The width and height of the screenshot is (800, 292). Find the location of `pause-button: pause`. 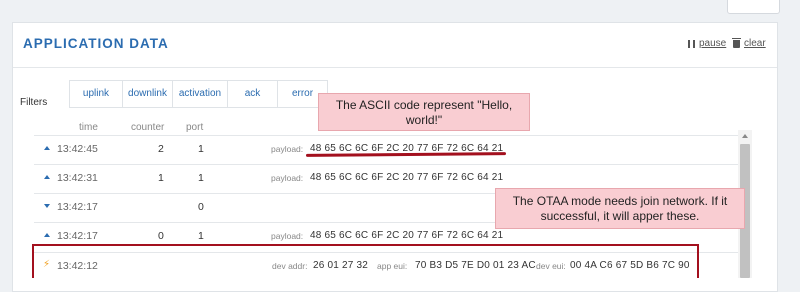

pause-button: pause is located at coordinates (707, 43).